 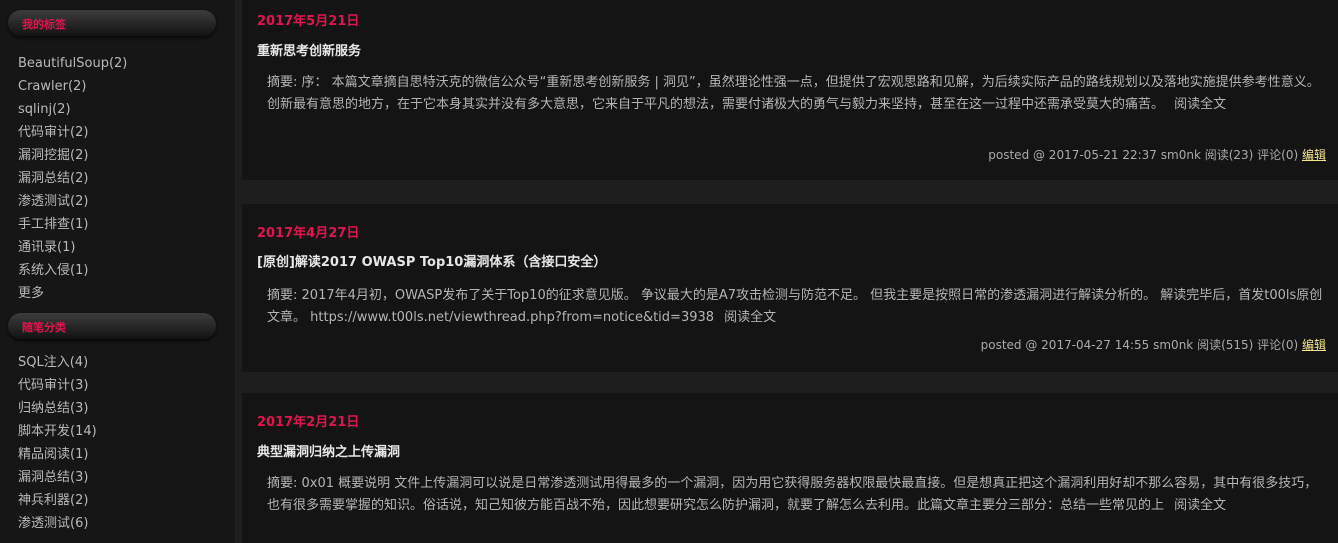 I want to click on category-link: 代码审计(3), so click(x=48, y=385).